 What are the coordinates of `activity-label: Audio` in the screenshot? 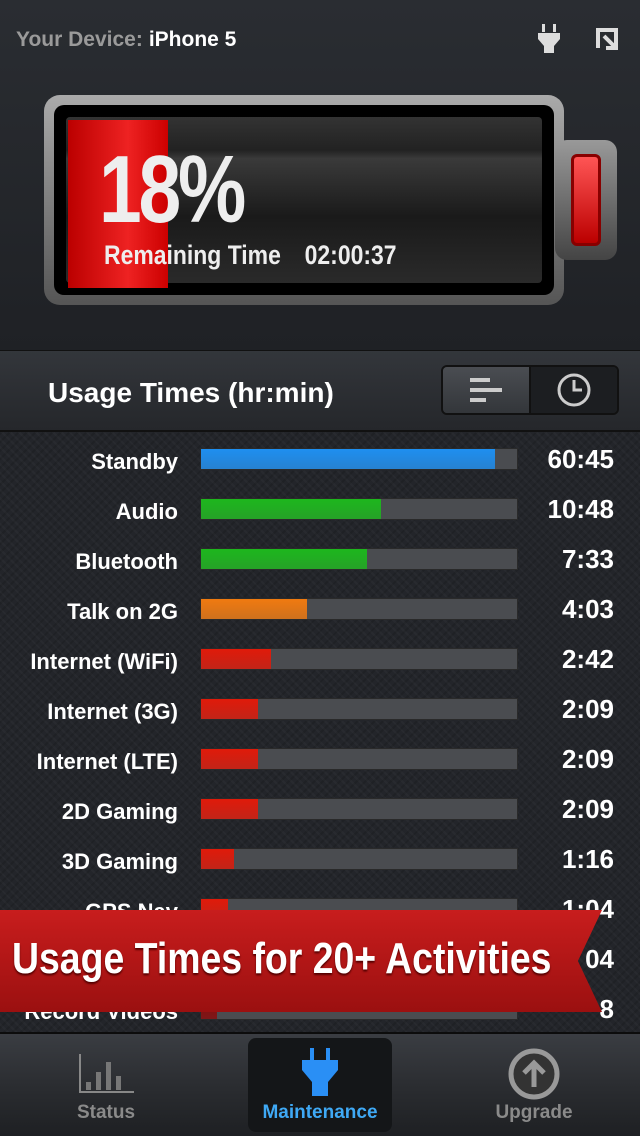 It's located at (146, 511).